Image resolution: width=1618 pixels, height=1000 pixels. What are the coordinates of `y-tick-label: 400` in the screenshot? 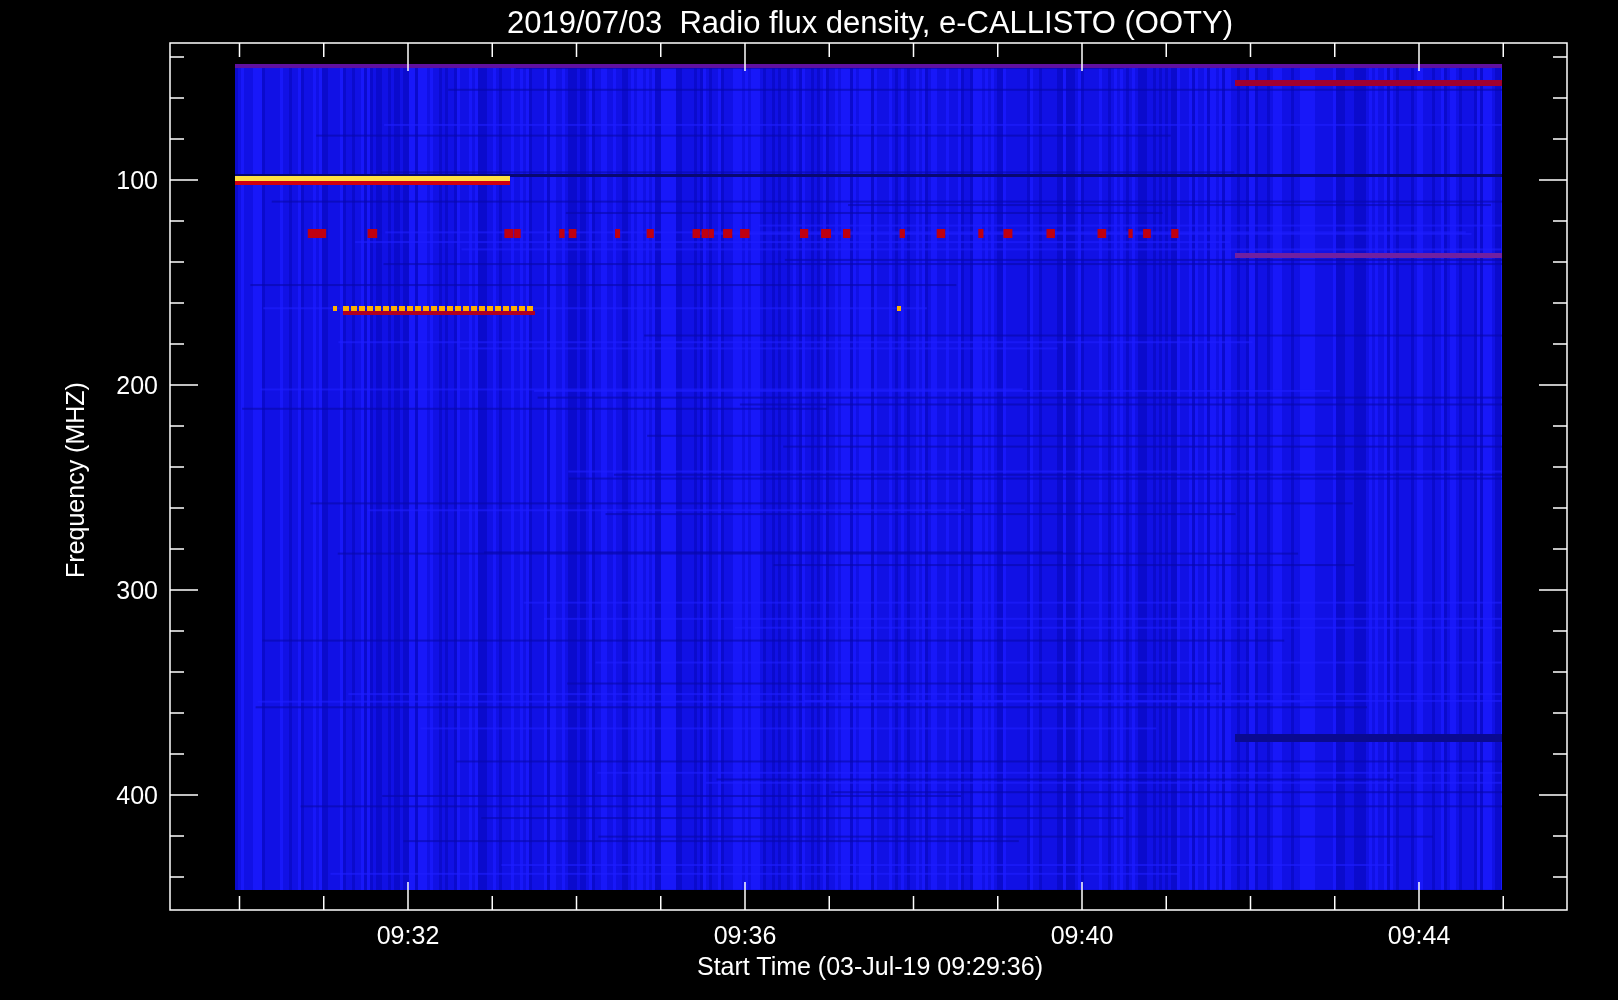 It's located at (137, 795).